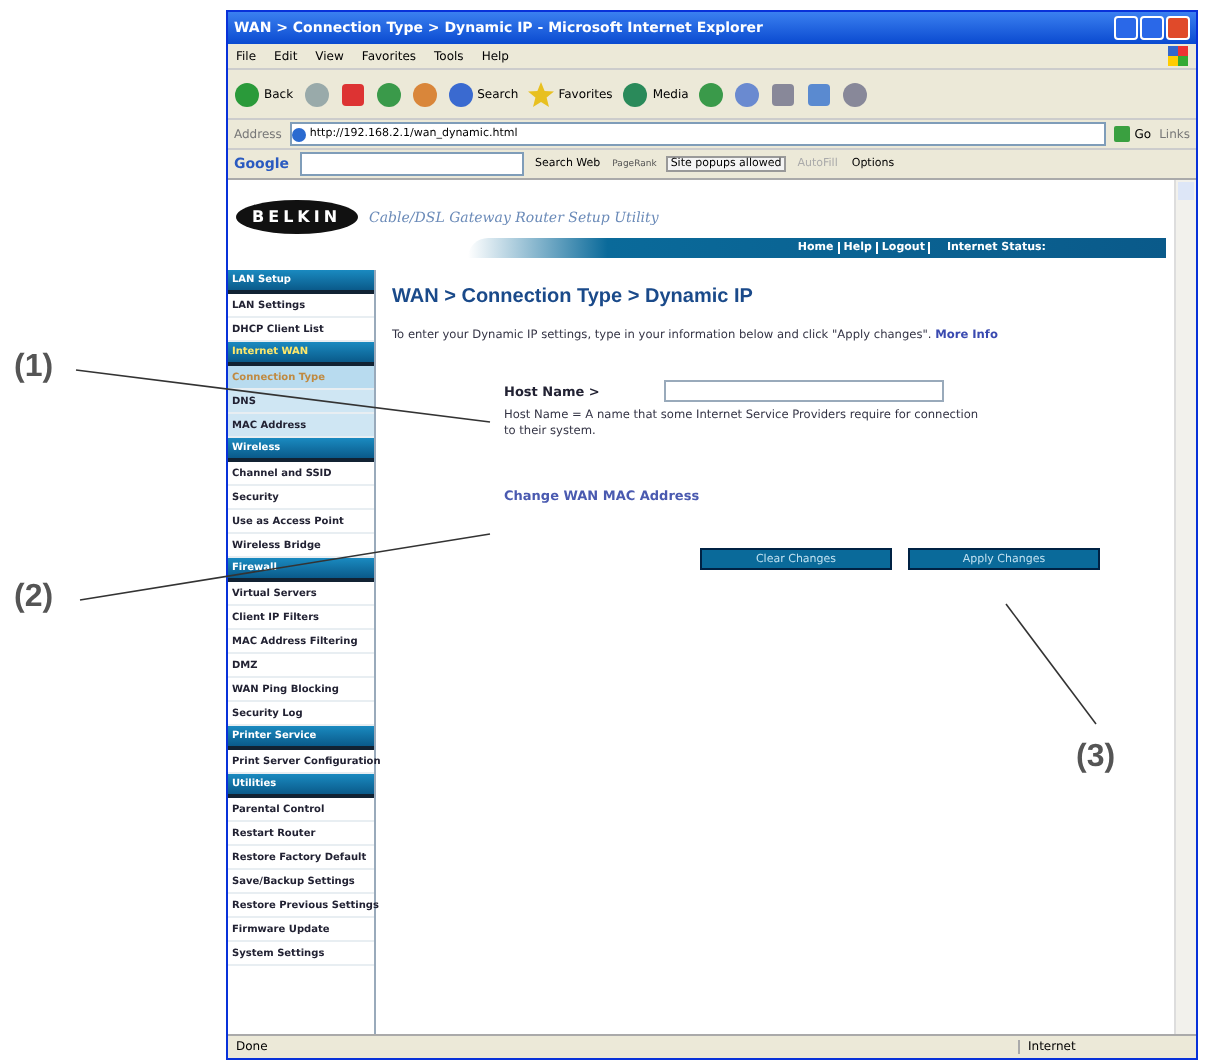  I want to click on search-field, so click(411, 164).